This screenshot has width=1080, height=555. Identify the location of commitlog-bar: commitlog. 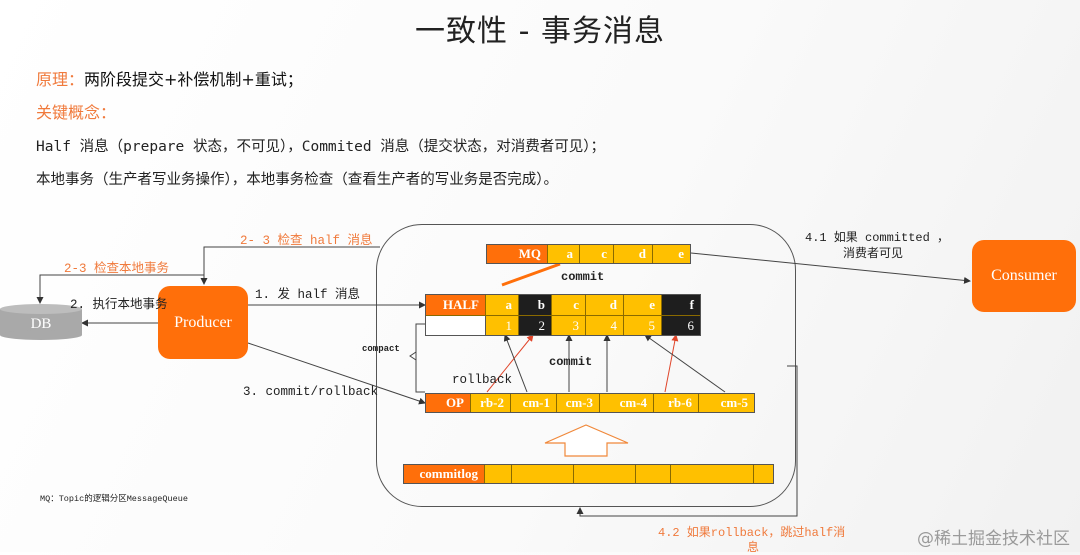
(588, 474).